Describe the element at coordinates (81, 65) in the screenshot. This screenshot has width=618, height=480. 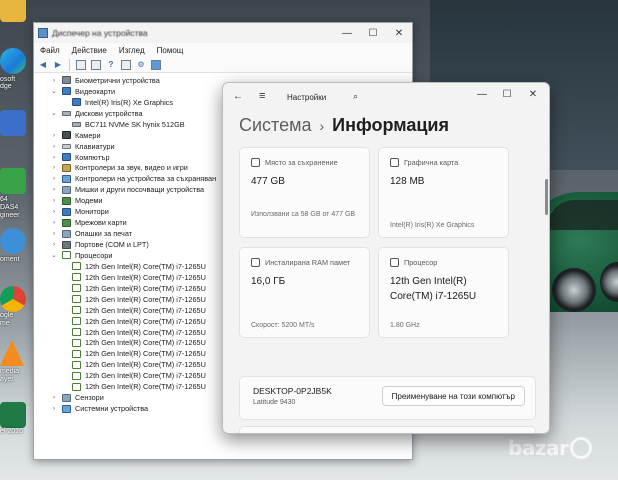
I see `show-hide-tree-icon` at that location.